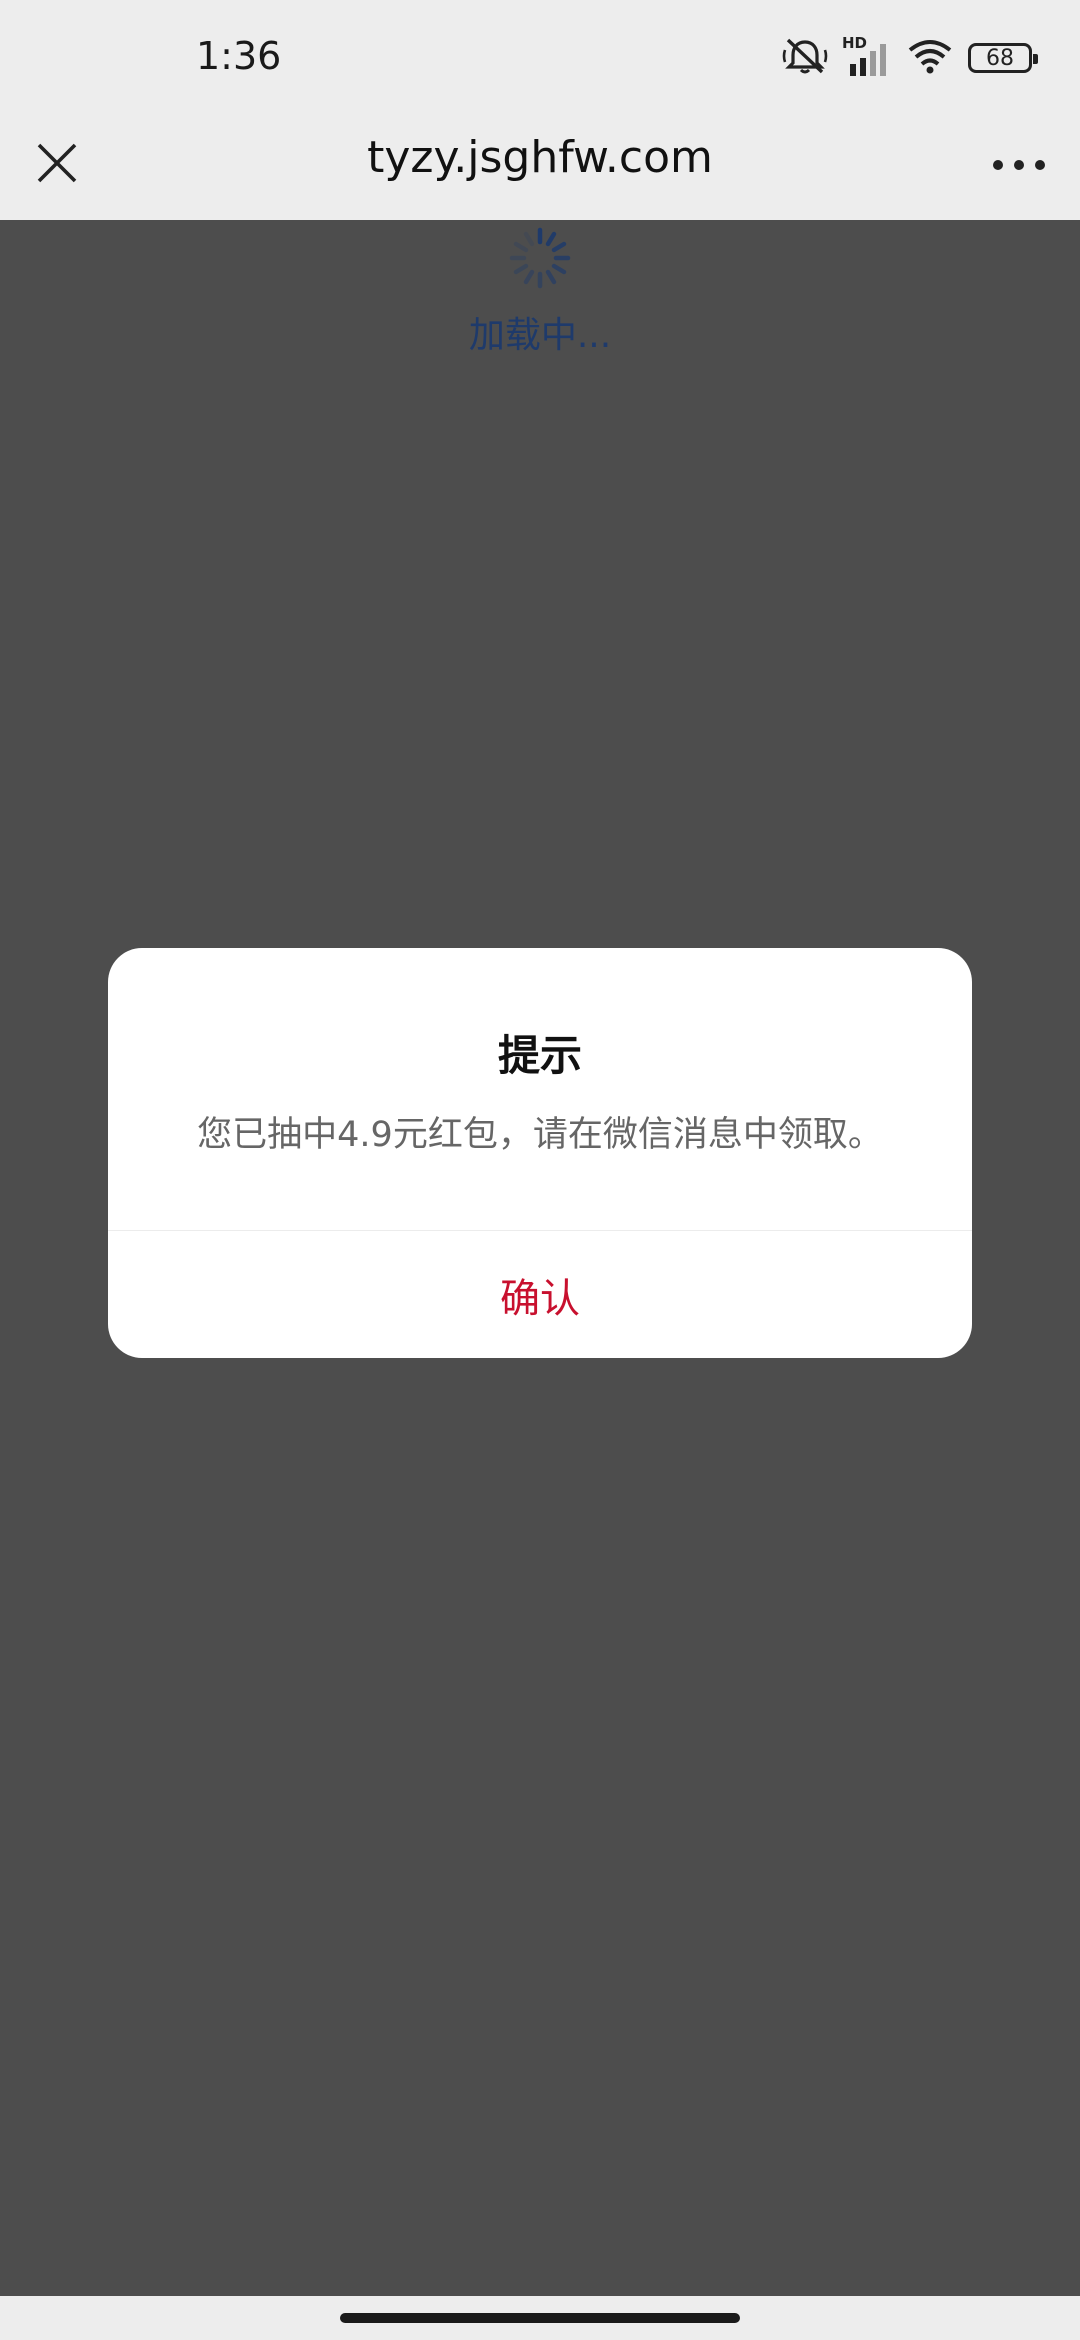  I want to click on more-button, so click(1019, 165).